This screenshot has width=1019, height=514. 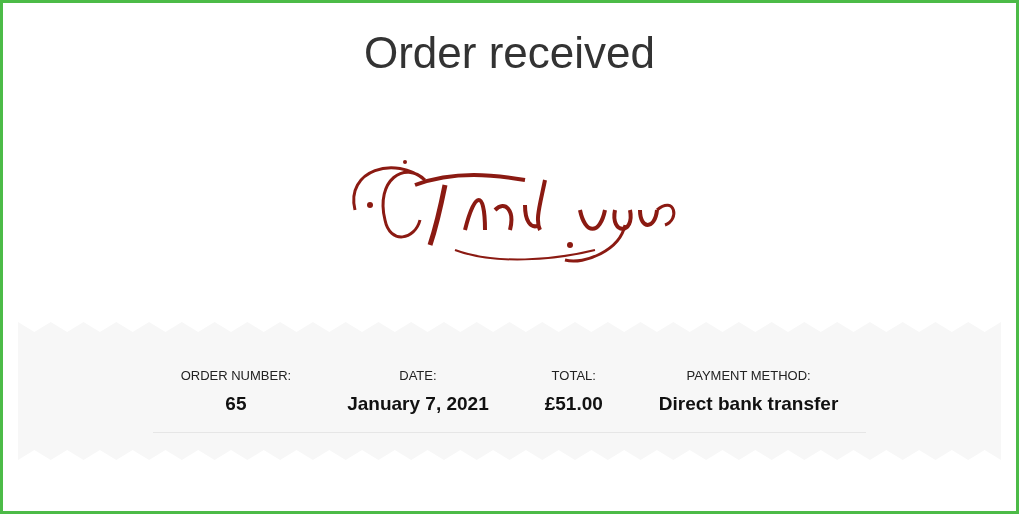 What do you see at coordinates (573, 376) in the screenshot?
I see `detail-label: TOTAL:` at bounding box center [573, 376].